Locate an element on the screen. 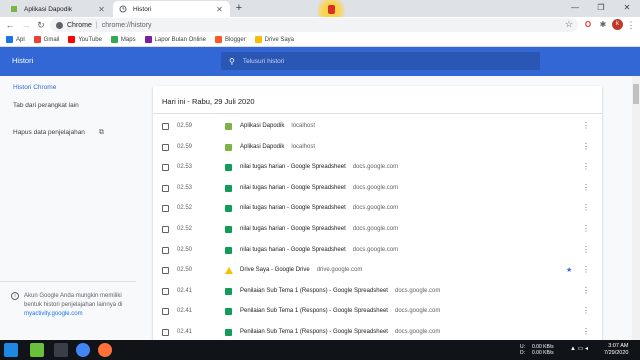  entry-time: 02.41 is located at coordinates (185, 311).